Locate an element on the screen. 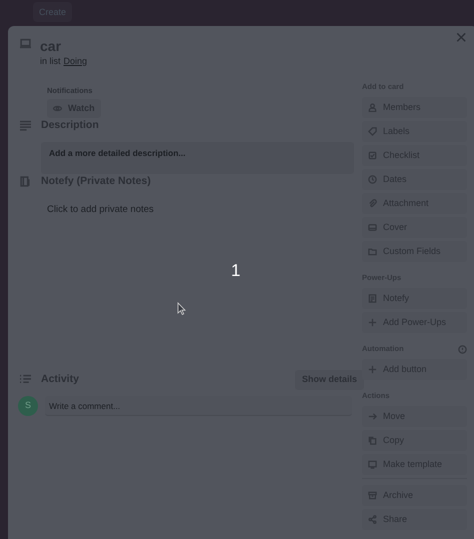  list-link: Doing is located at coordinates (76, 61).